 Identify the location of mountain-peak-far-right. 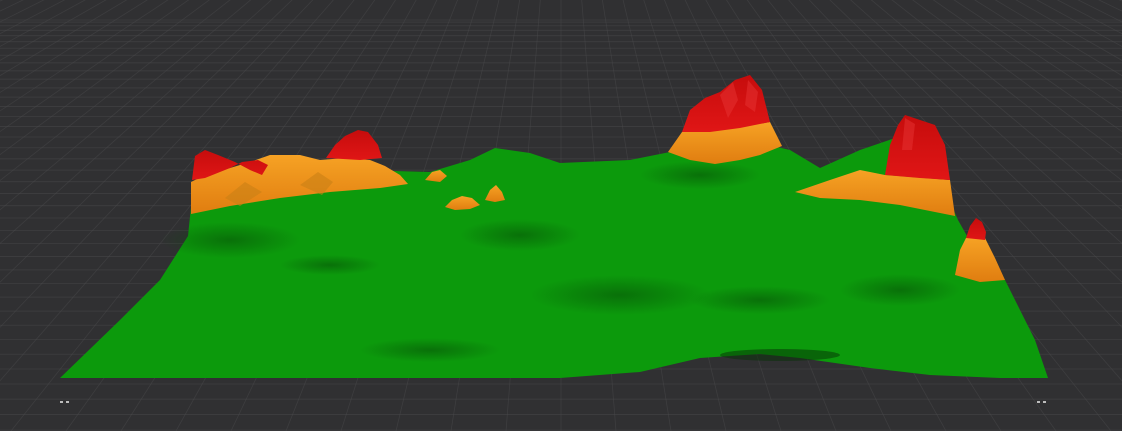
(980, 250).